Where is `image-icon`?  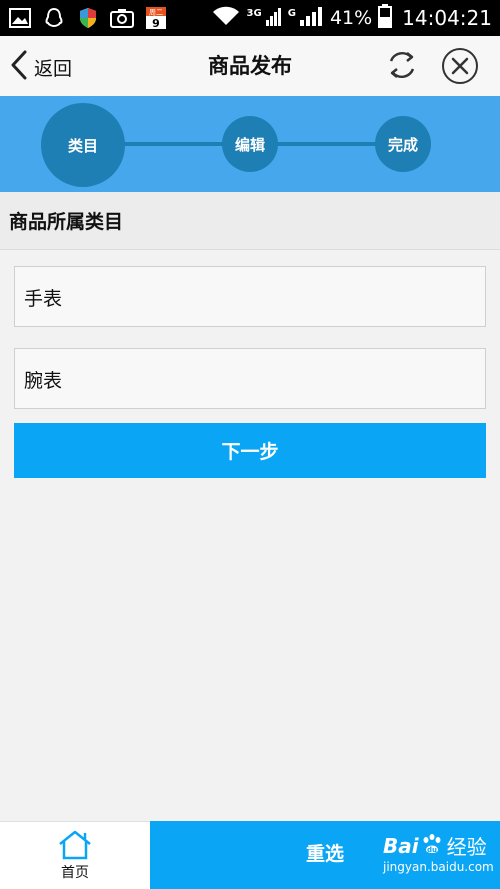
image-icon is located at coordinates (20, 18).